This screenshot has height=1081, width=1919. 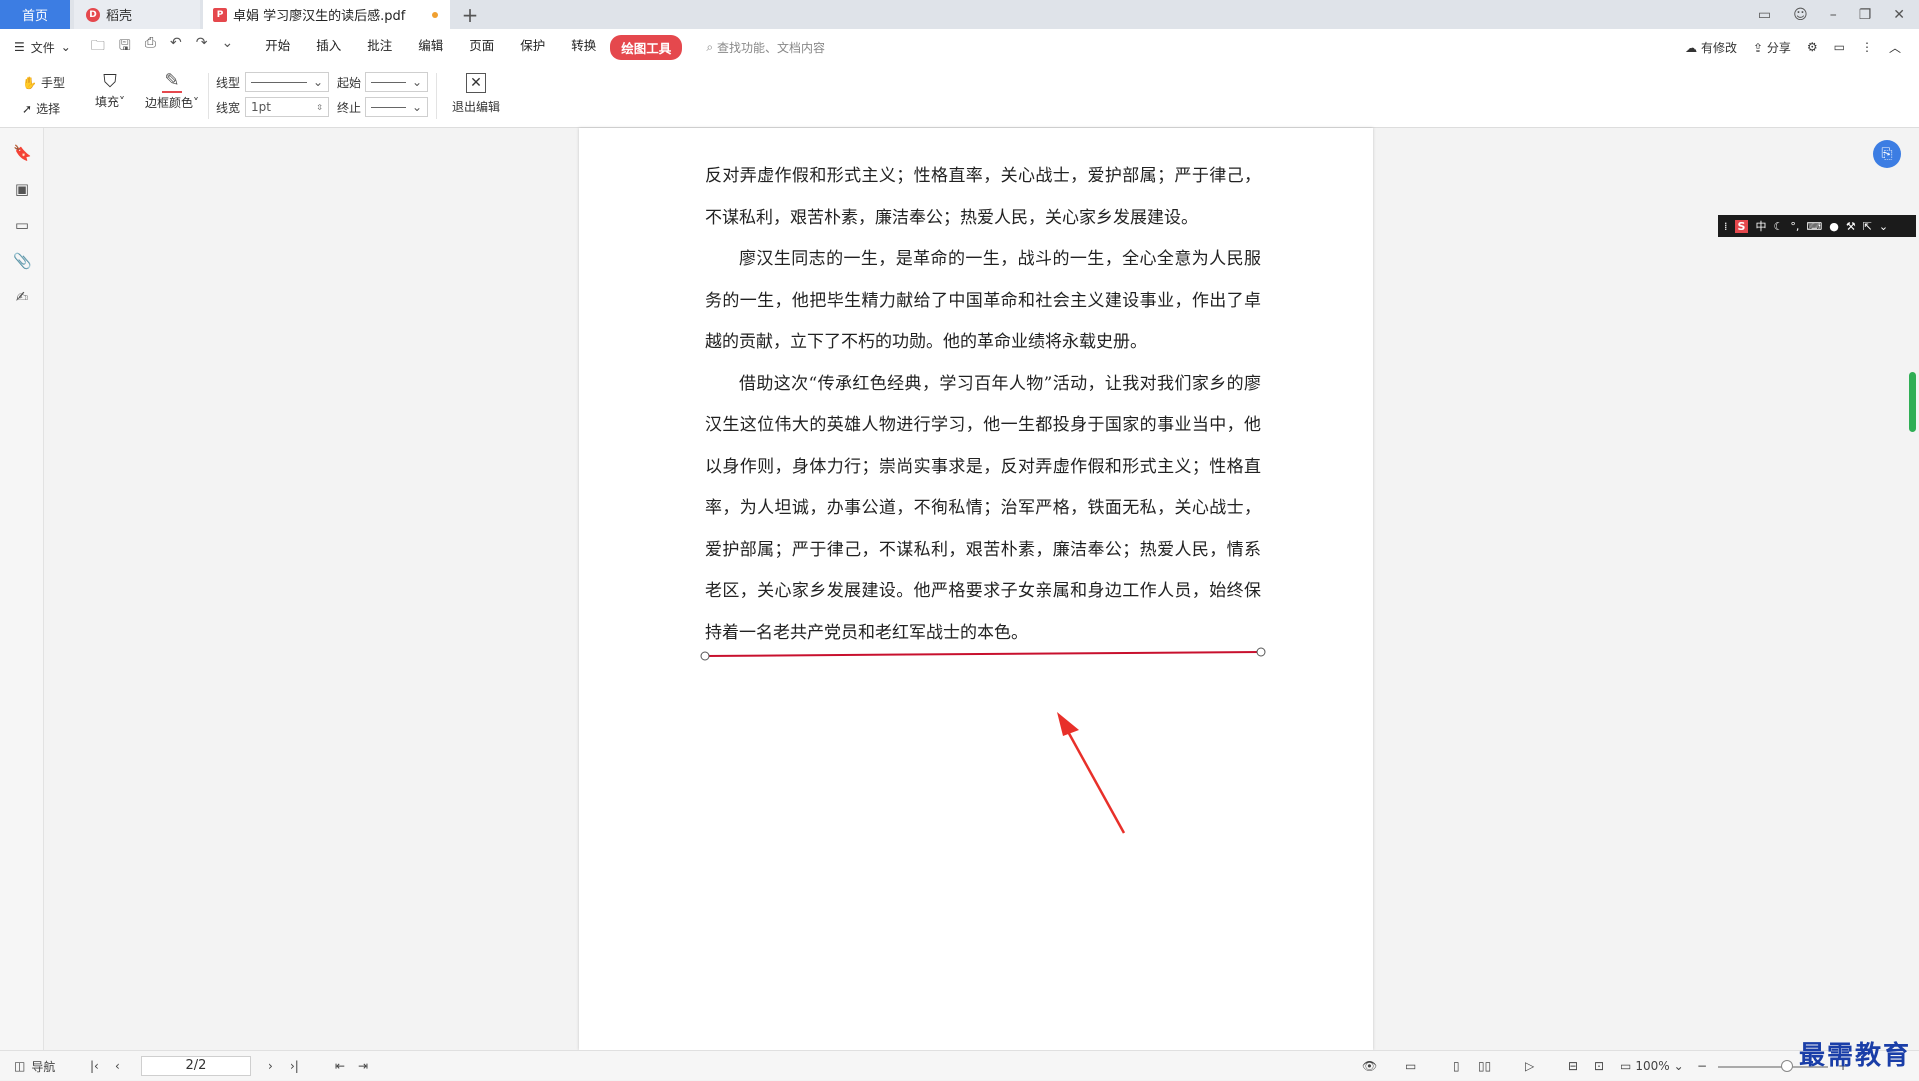 I want to click on search-box: ⌕ 查找功能、文档内容, so click(x=765, y=47).